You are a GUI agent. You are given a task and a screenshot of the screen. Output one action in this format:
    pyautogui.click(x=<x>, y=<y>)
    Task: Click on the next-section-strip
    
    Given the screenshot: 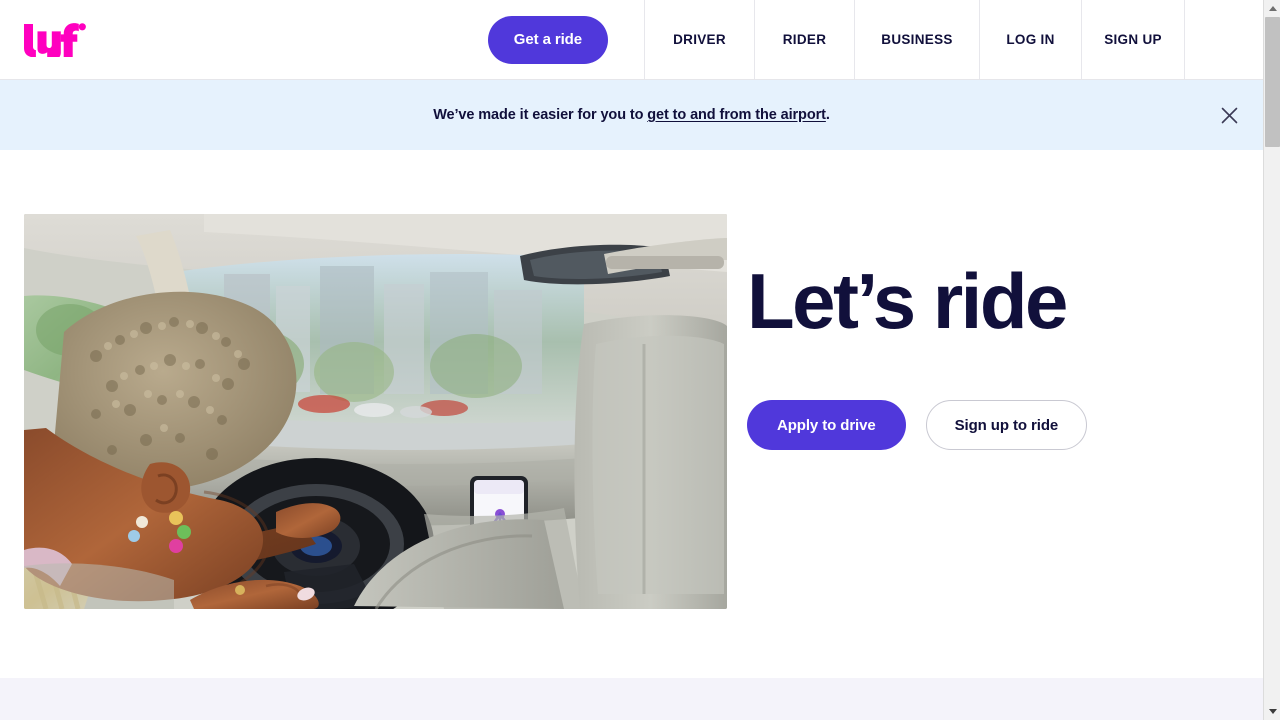 What is the action you would take?
    pyautogui.click(x=631, y=699)
    